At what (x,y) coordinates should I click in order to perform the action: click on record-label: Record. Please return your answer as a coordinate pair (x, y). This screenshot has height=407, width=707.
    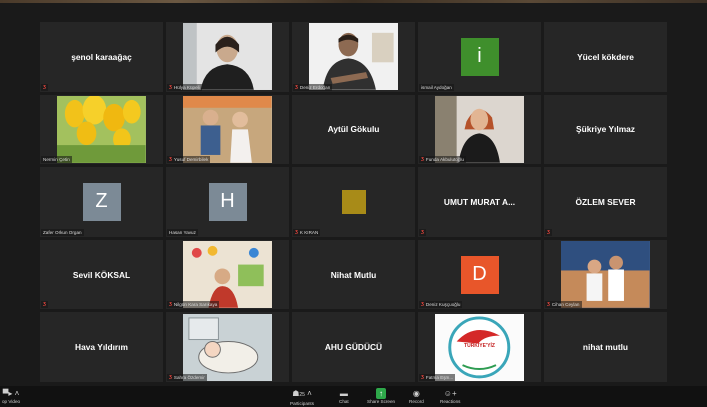
    Looking at the image, I should click on (416, 401).